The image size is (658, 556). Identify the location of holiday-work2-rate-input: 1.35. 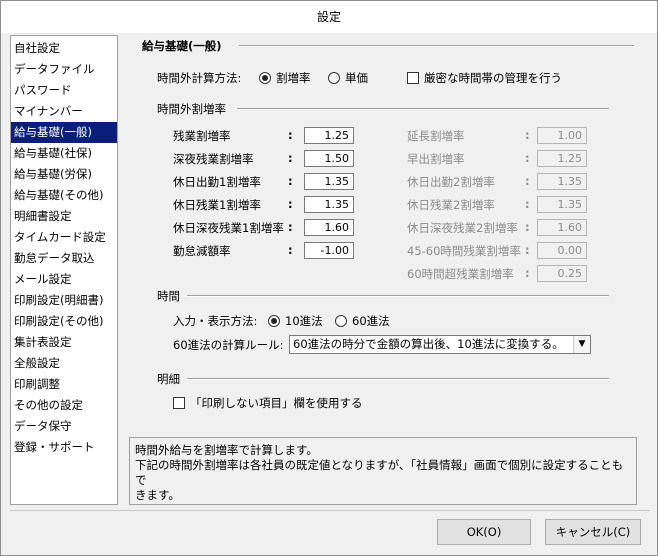
(562, 181).